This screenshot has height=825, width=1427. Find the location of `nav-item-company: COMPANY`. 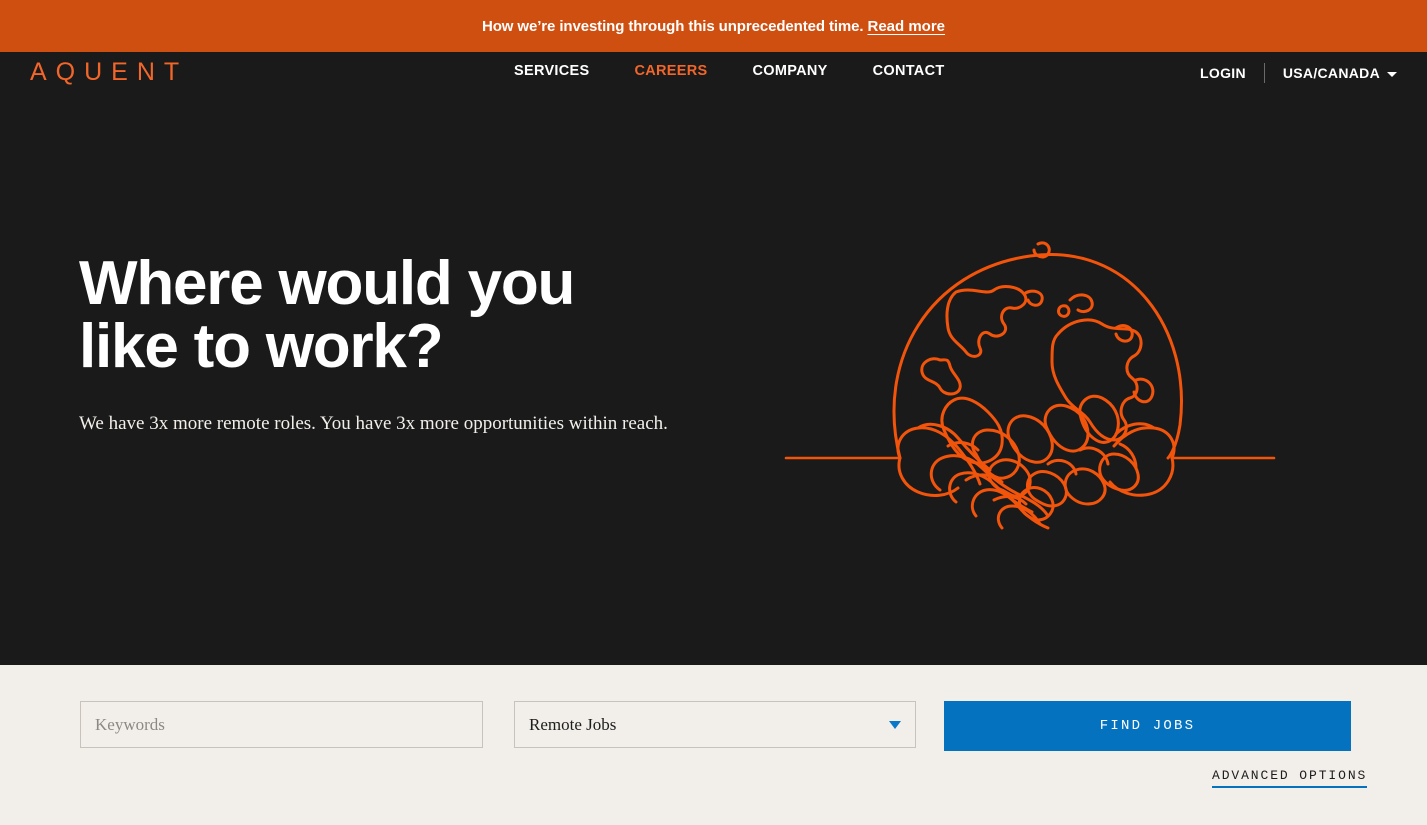

nav-item-company: COMPANY is located at coordinates (789, 71).